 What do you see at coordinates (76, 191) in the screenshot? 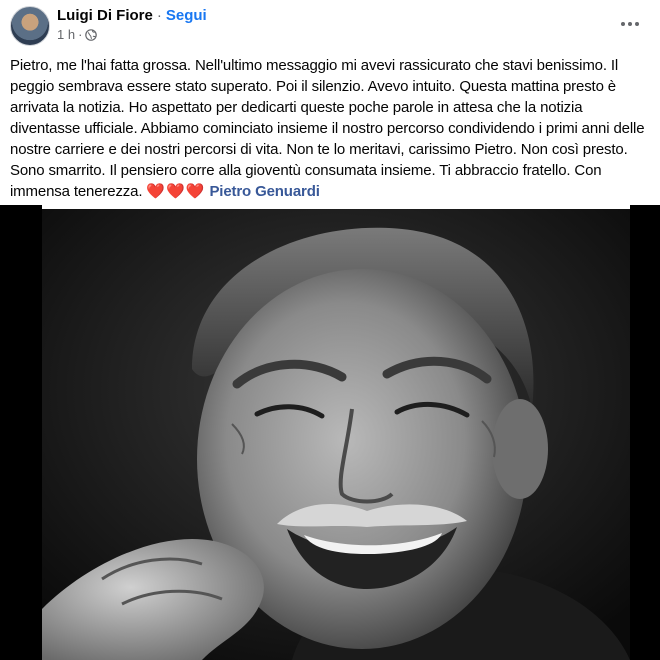
I see `post-text-line: immensa tenerezza.` at bounding box center [76, 191].